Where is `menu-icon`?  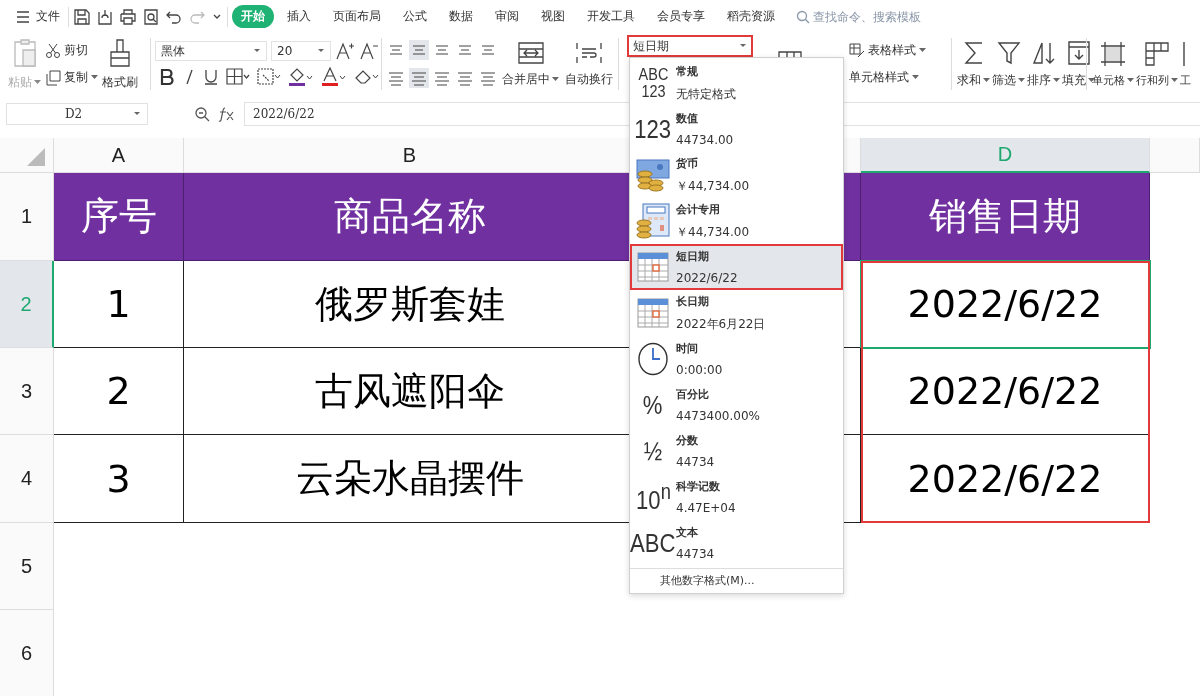 menu-icon is located at coordinates (23, 16).